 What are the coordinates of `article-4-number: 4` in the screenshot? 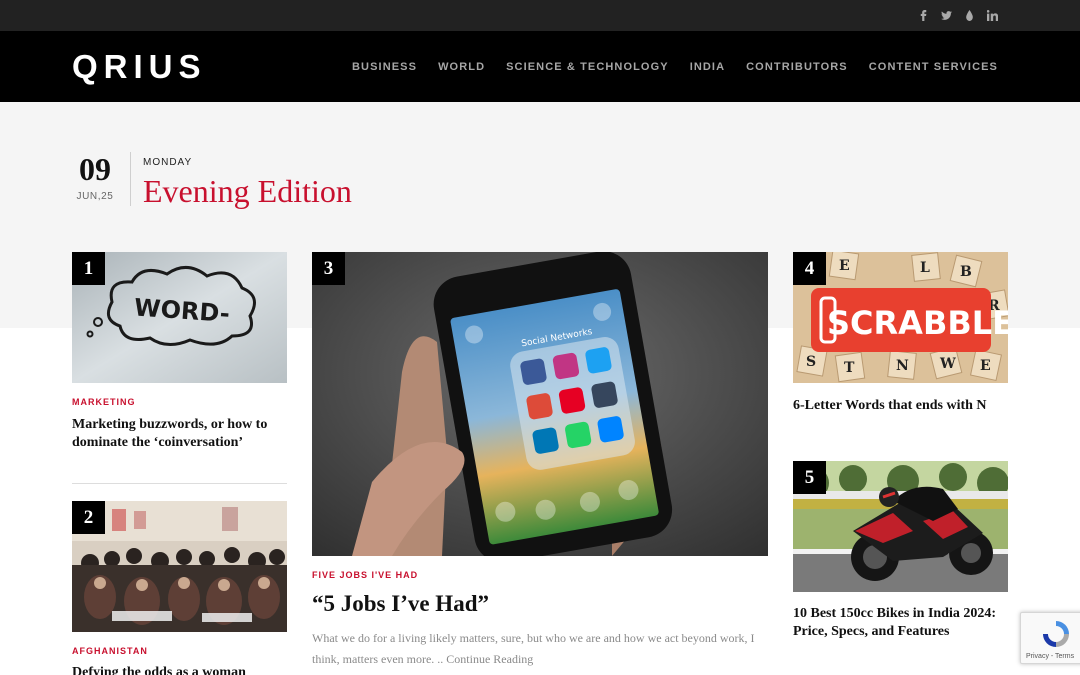 It's located at (809, 268).